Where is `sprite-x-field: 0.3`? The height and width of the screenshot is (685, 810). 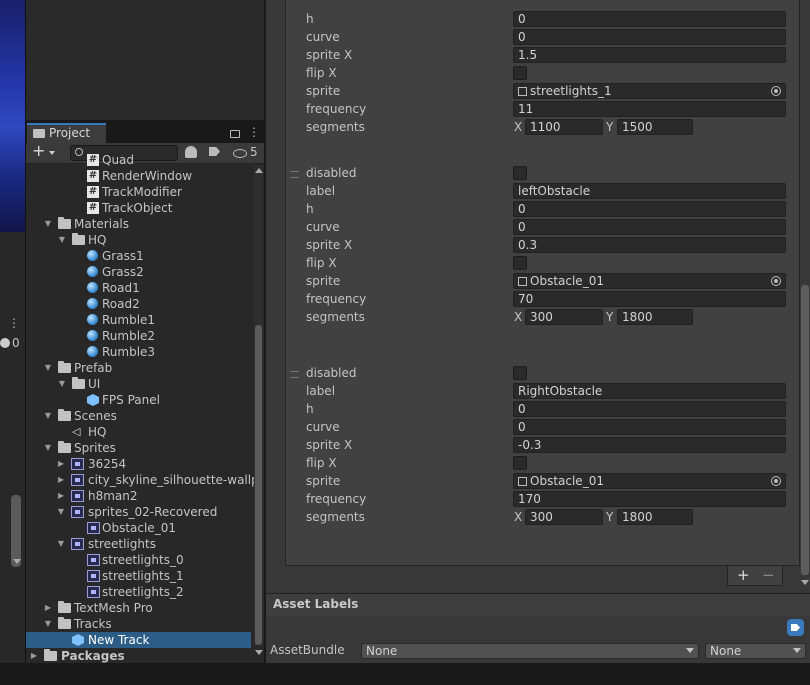
sprite-x-field: 0.3 is located at coordinates (649, 245).